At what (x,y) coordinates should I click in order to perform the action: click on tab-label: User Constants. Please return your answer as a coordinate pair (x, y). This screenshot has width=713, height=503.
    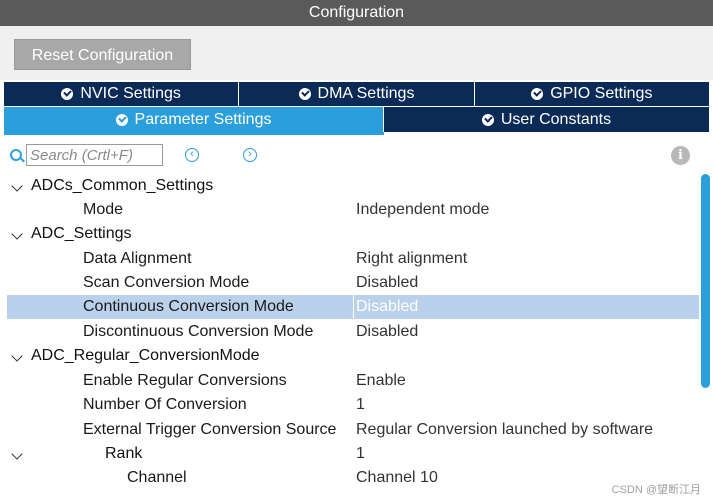
    Looking at the image, I should click on (556, 119).